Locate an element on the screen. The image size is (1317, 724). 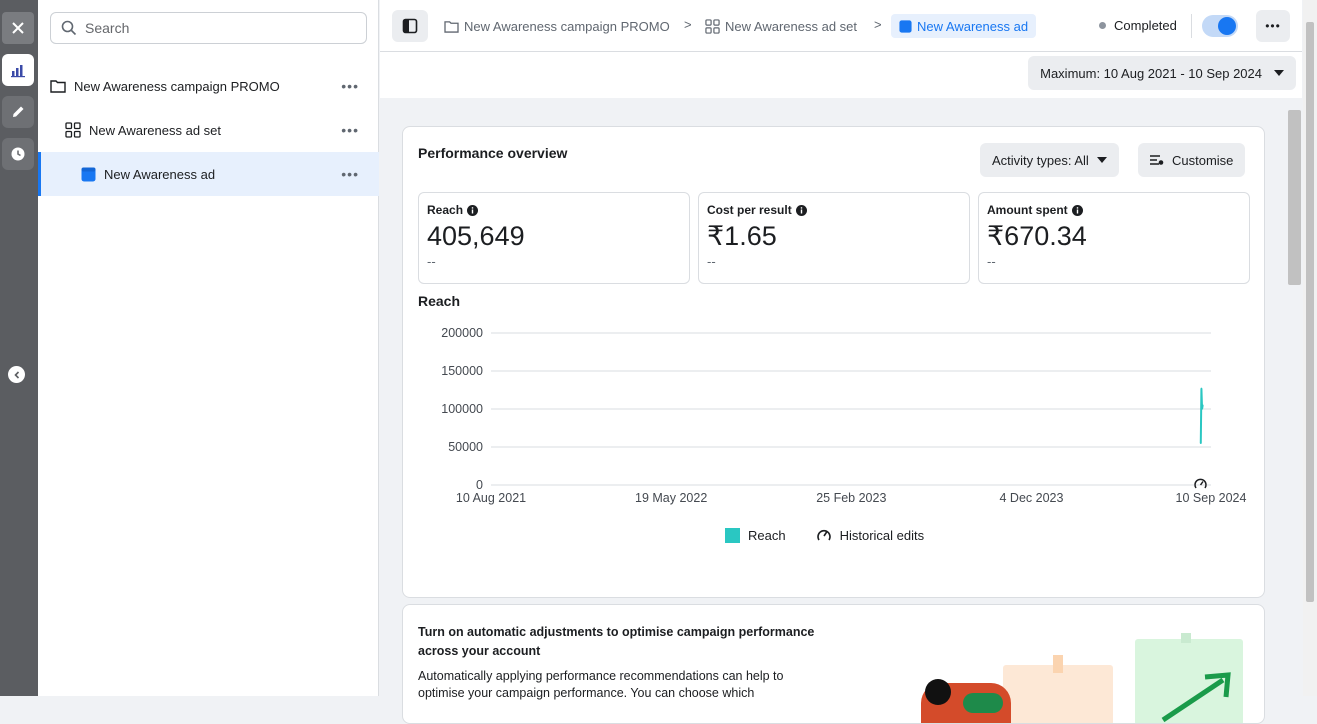
metric-value: 405,649 is located at coordinates (476, 236).